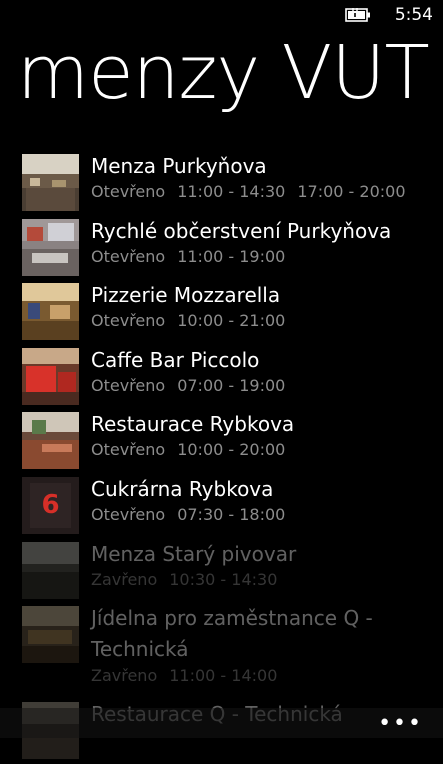 The height and width of the screenshot is (764, 443). I want to click on page-title: menzy VUT, so click(223, 73).